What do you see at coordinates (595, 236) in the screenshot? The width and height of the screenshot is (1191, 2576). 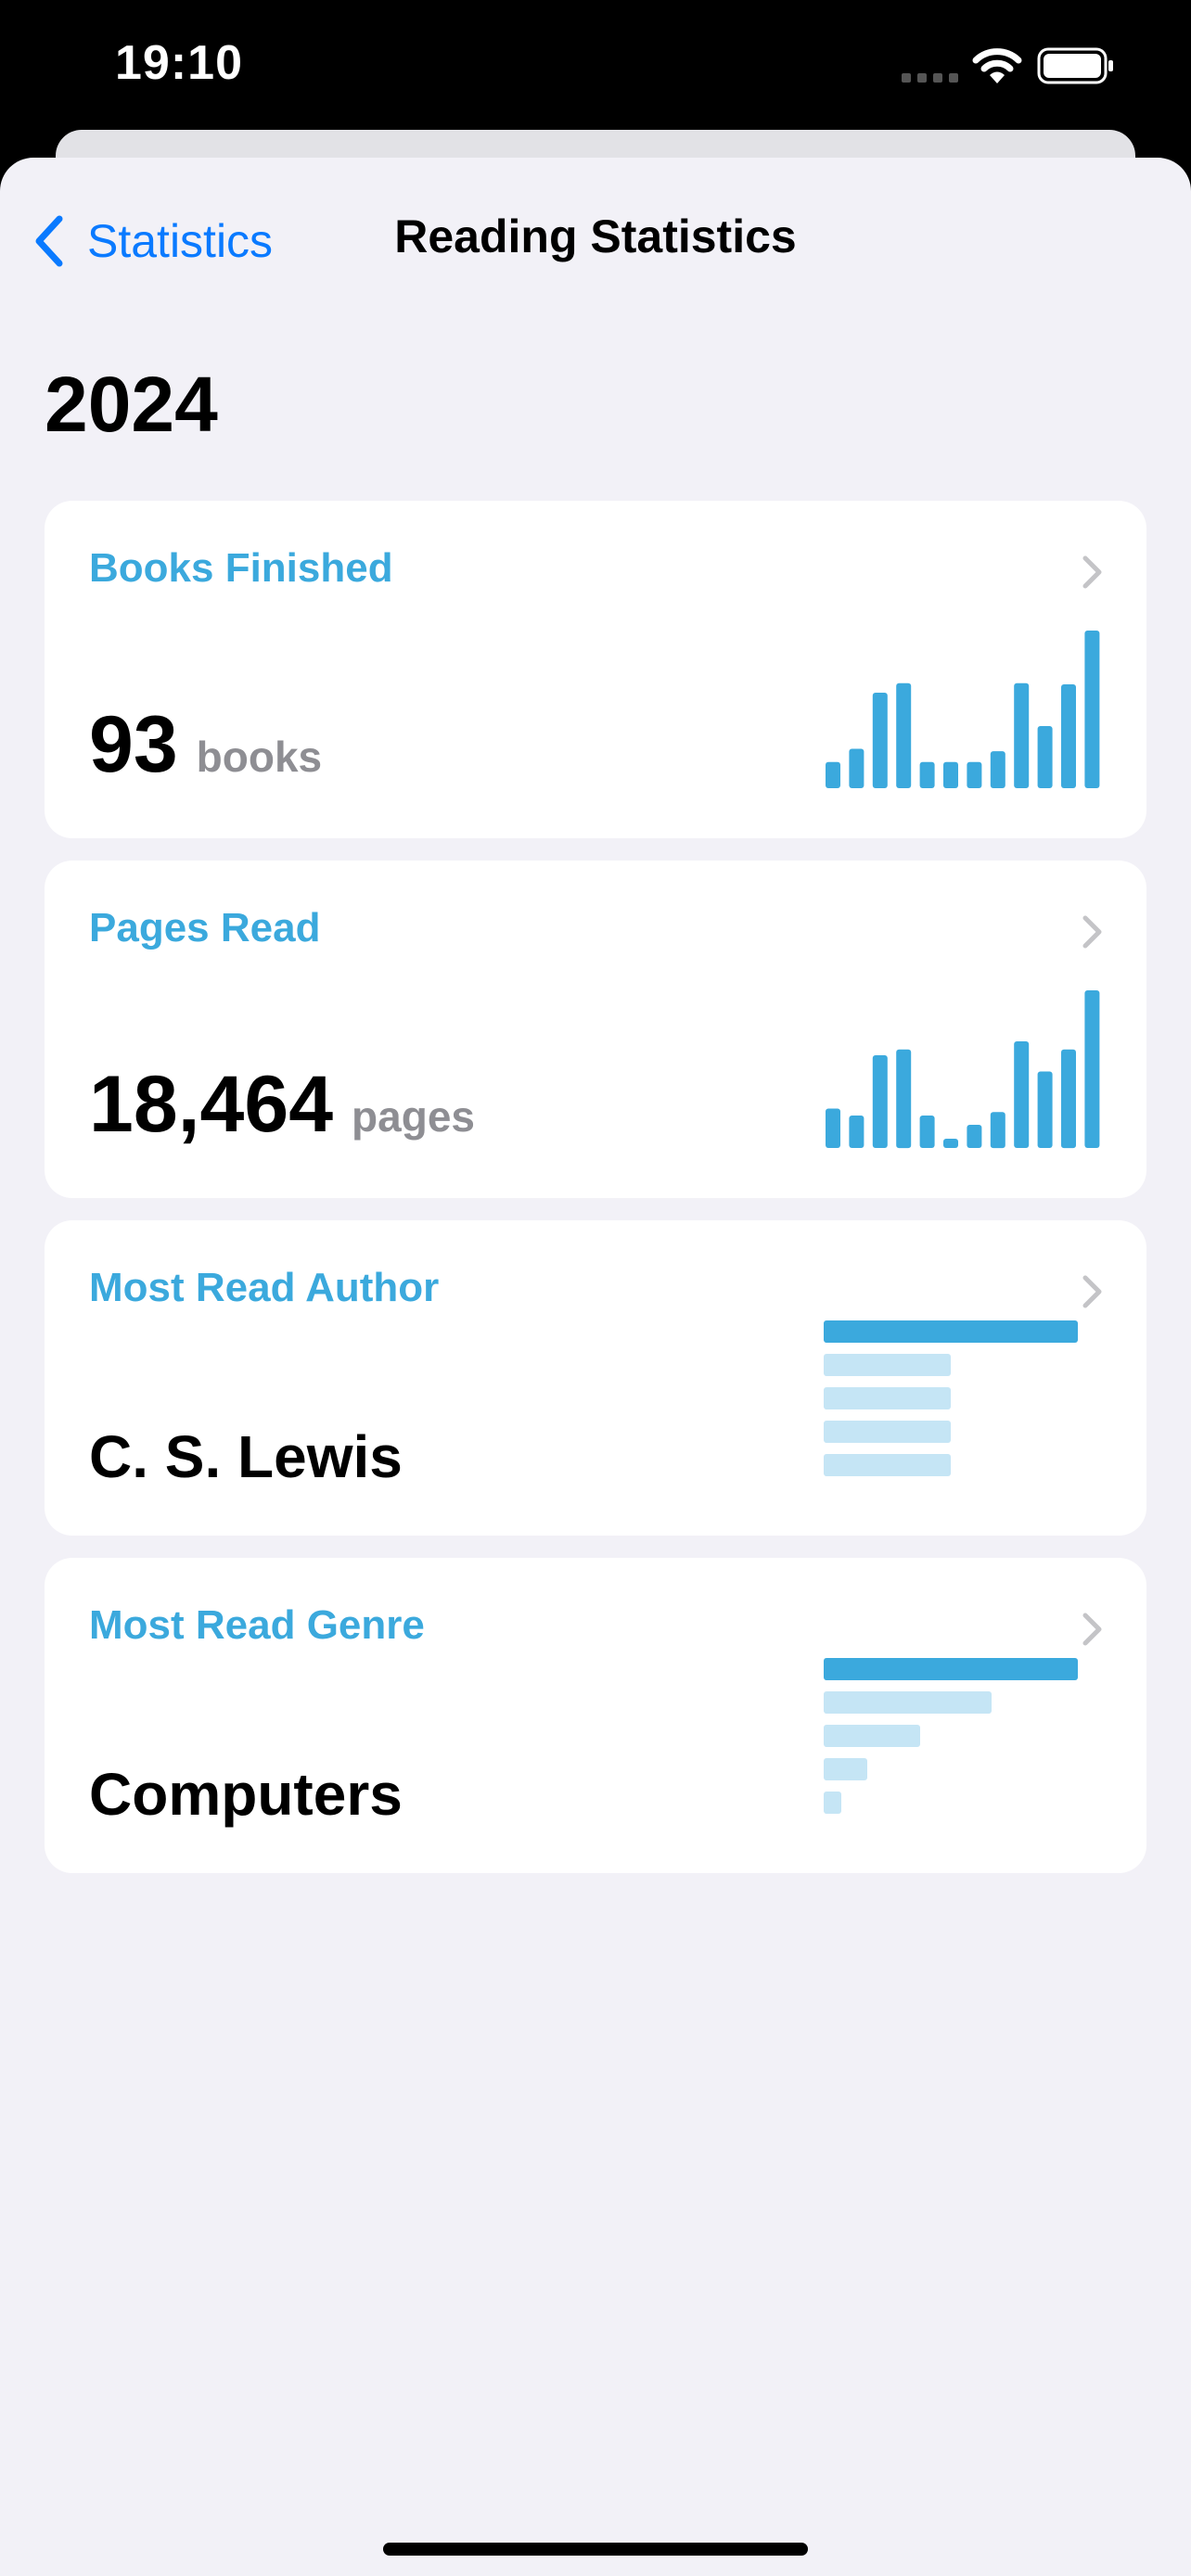 I see `page-title: Reading Statistics` at bounding box center [595, 236].